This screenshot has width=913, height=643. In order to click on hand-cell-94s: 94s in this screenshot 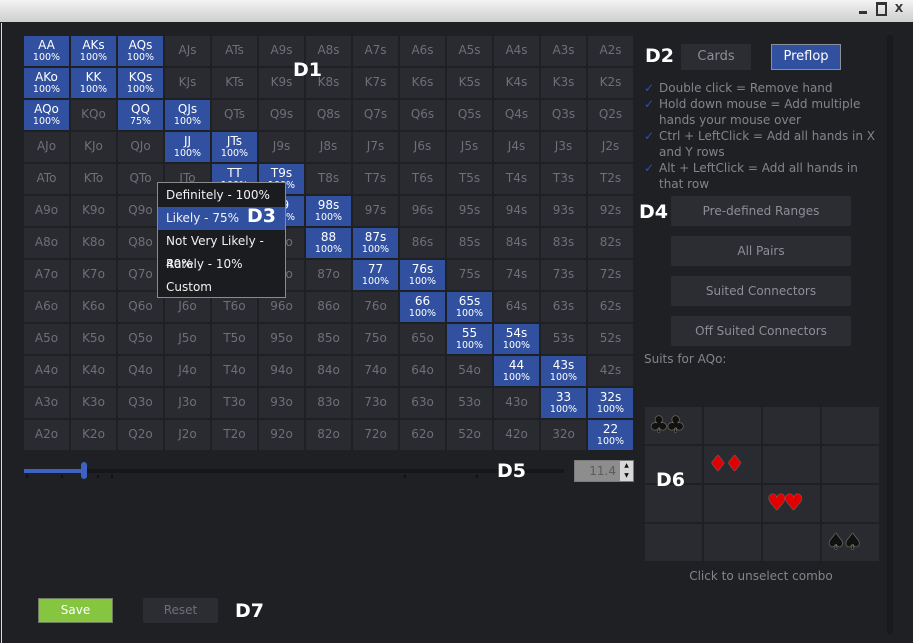, I will do `click(516, 211)`.